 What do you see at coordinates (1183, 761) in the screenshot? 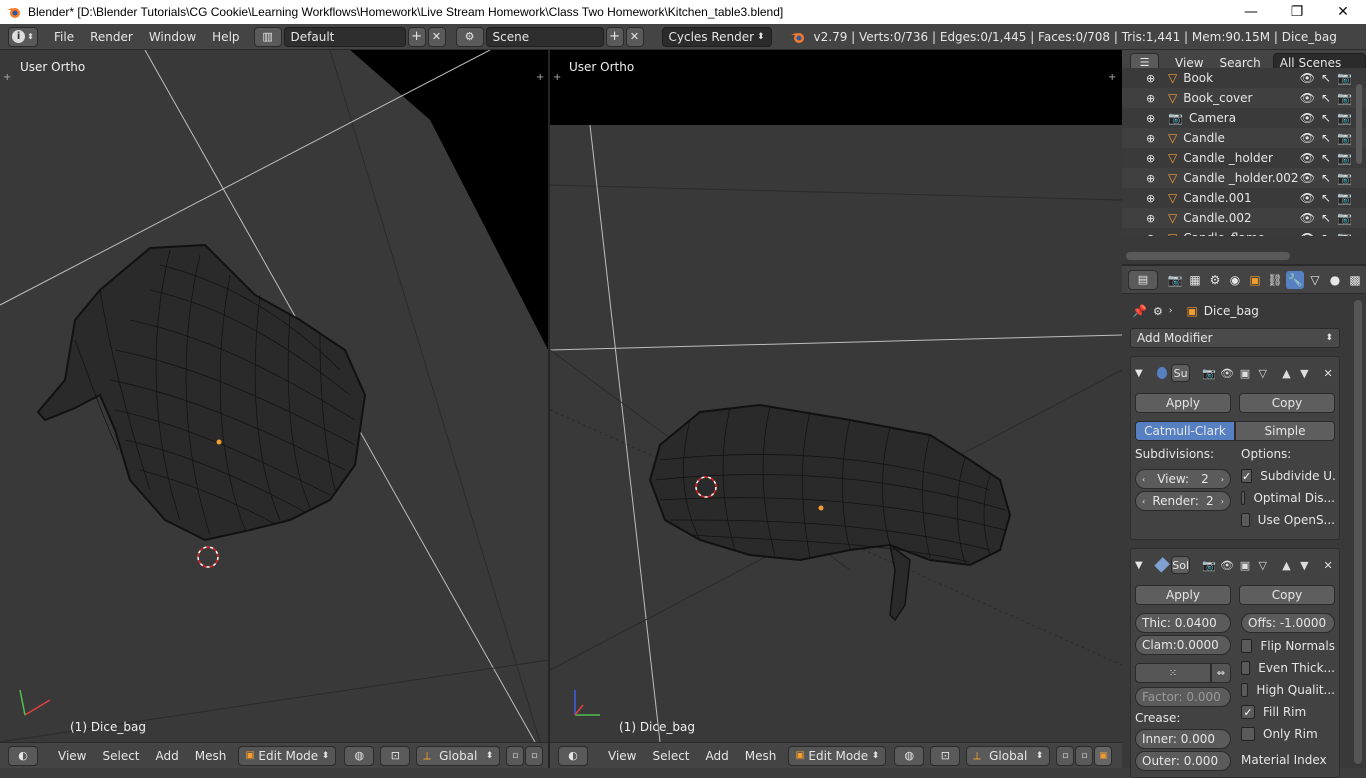
I see `outer-crease-field: Outer: 0.000` at bounding box center [1183, 761].